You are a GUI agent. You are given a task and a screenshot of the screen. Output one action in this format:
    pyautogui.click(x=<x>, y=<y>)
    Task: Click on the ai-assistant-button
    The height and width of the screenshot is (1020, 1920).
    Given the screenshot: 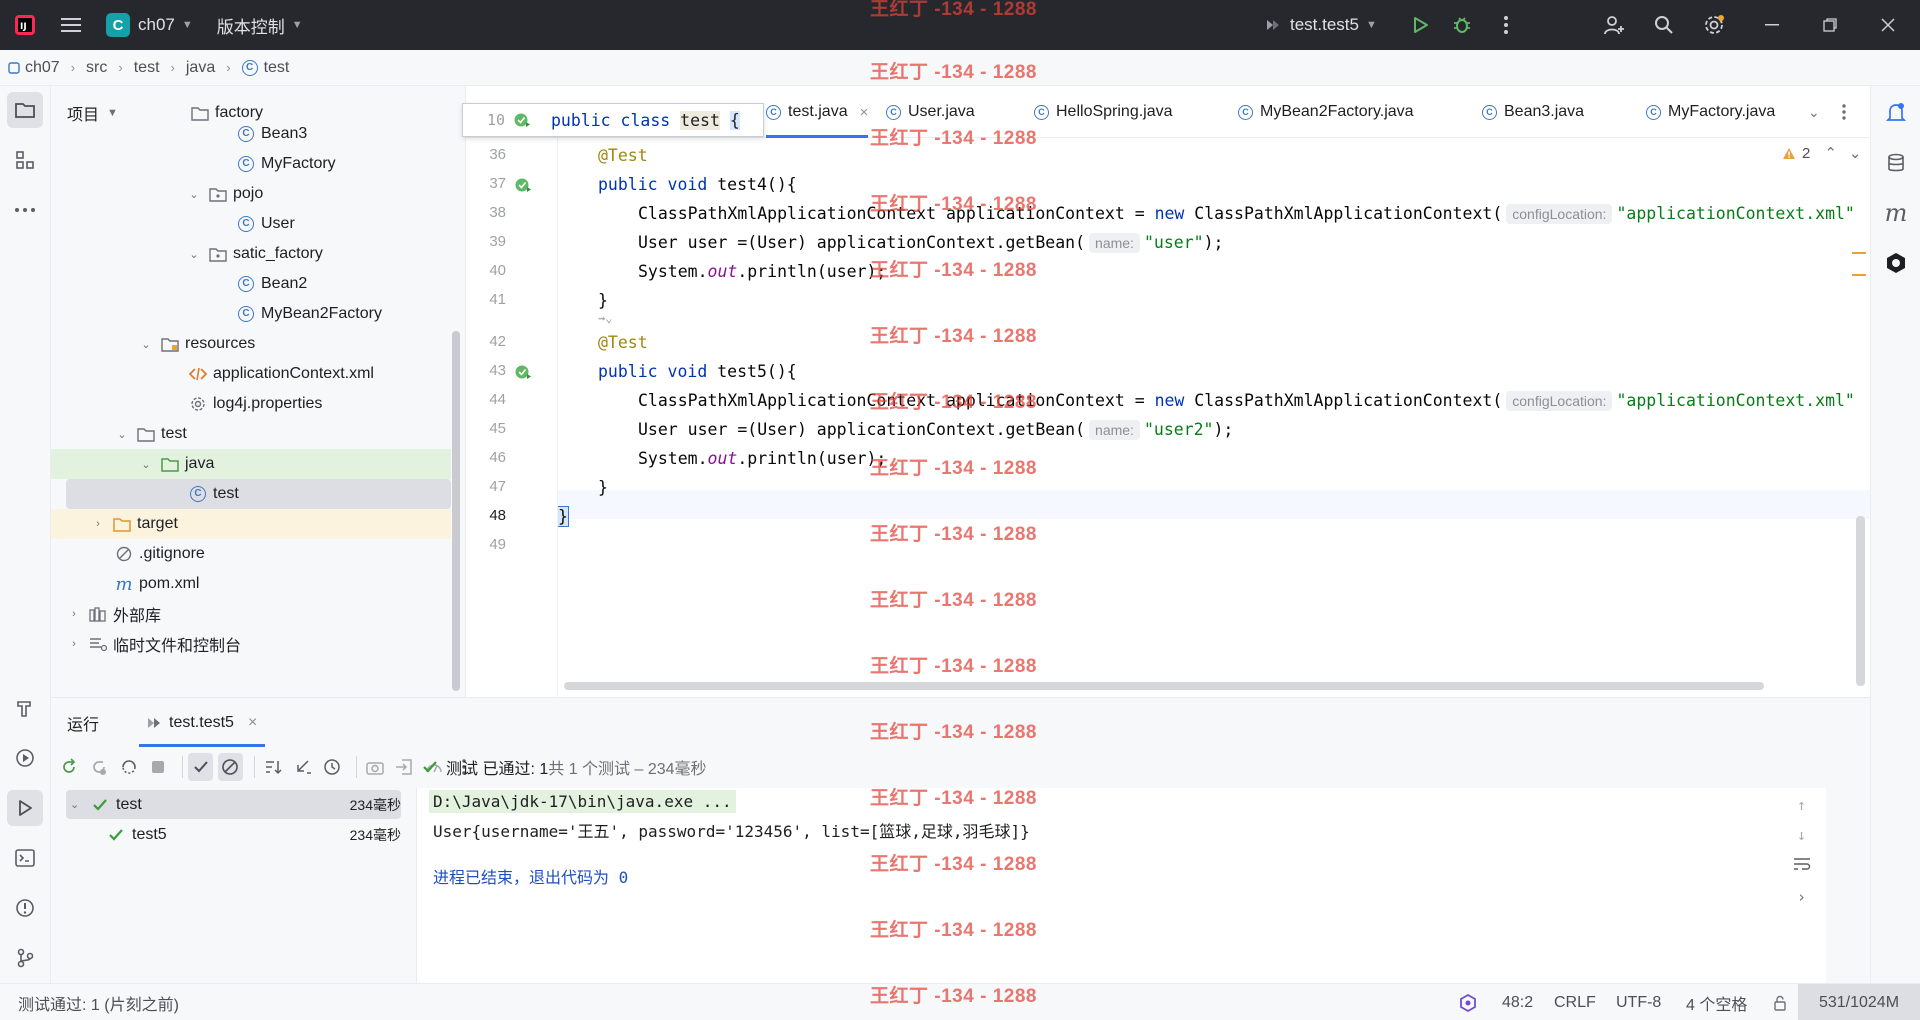 What is the action you would take?
    pyautogui.click(x=1896, y=263)
    